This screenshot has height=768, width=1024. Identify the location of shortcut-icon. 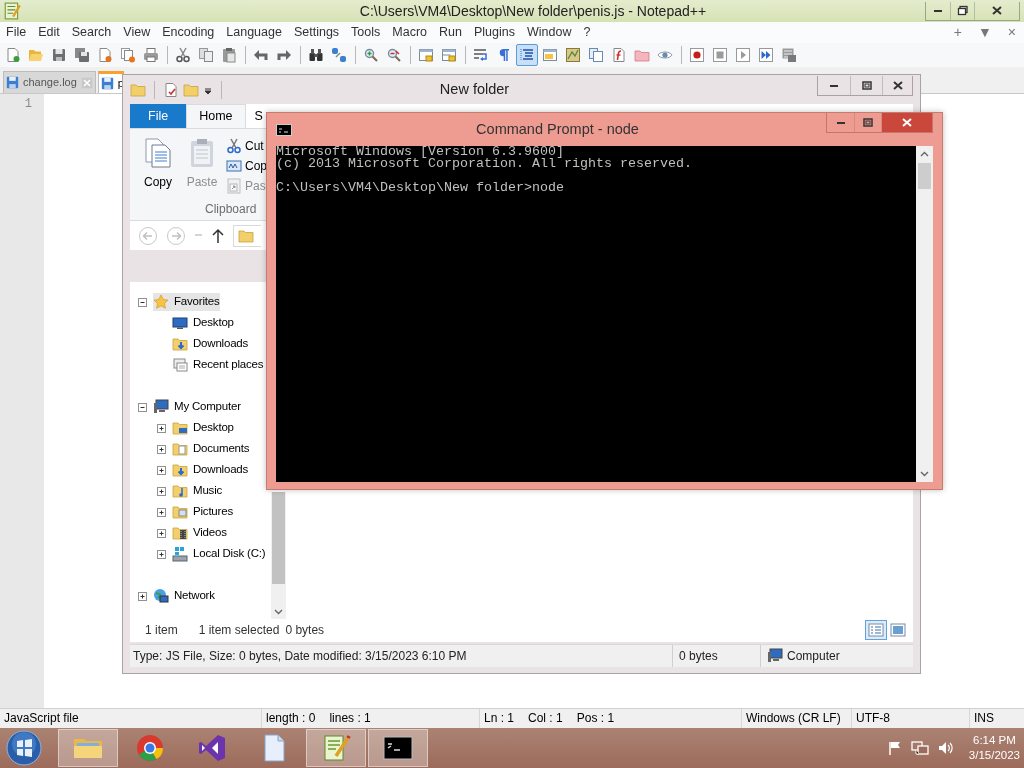
(234, 186).